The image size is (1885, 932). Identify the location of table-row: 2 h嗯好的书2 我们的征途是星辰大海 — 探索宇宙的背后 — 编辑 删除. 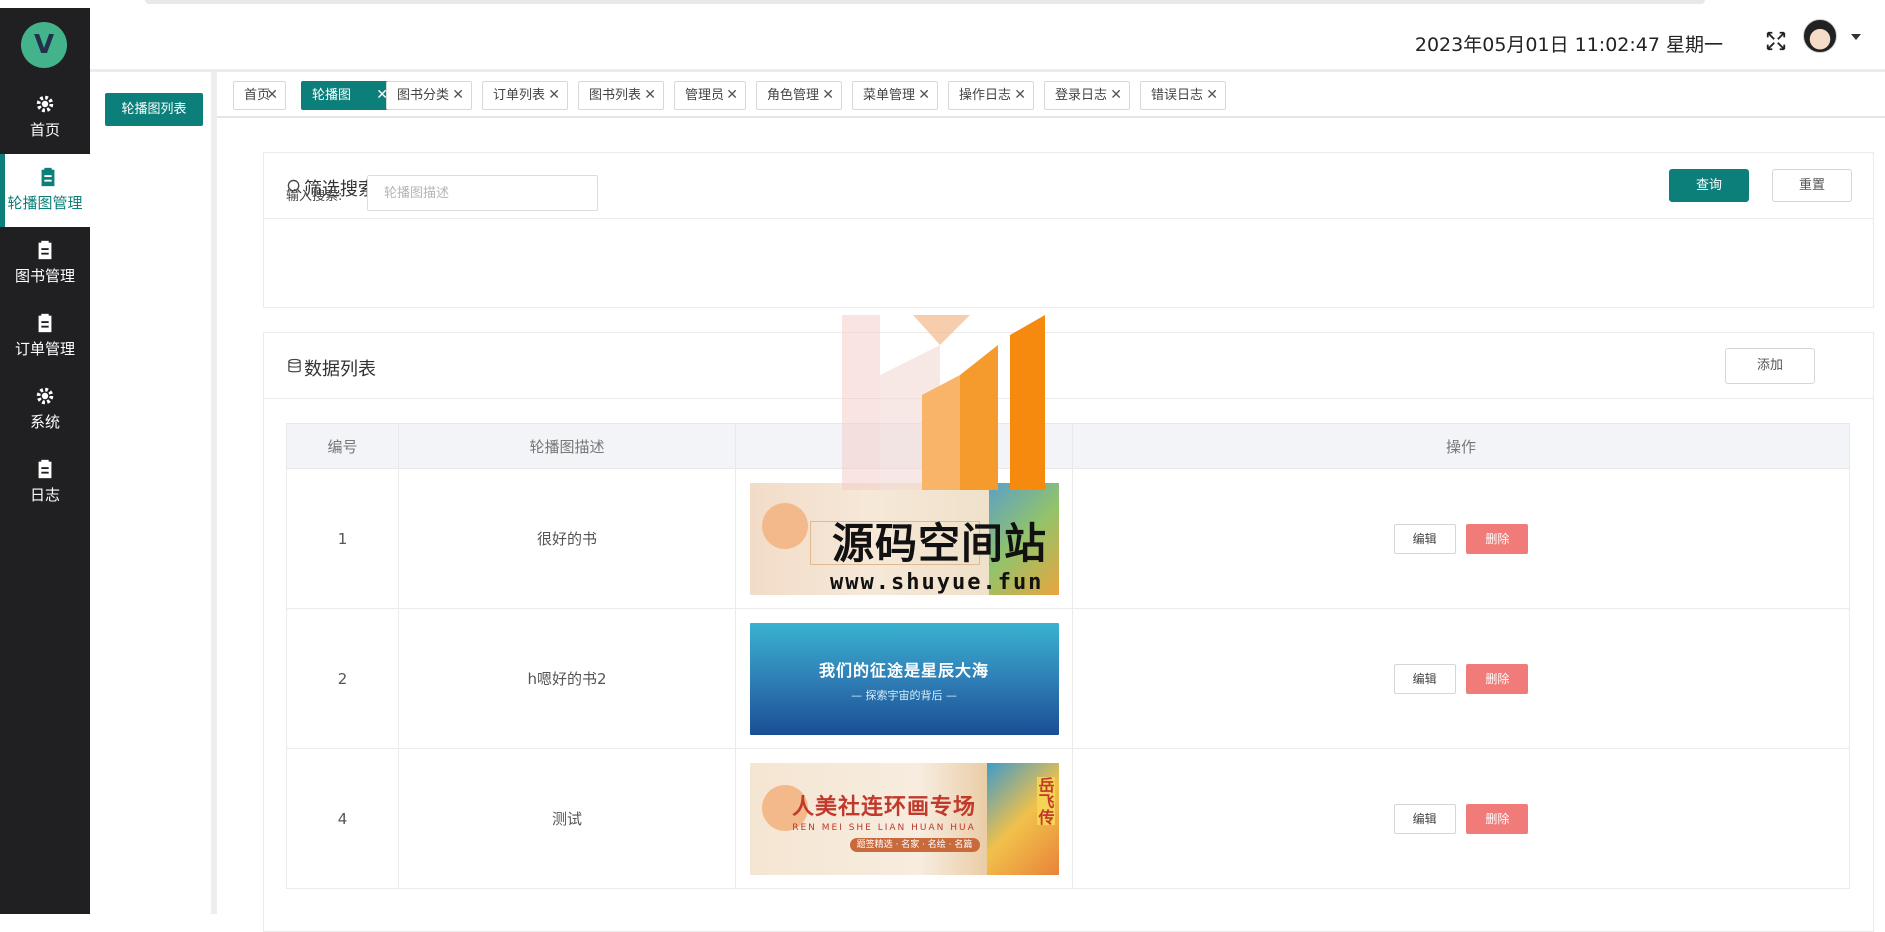
(1068, 678).